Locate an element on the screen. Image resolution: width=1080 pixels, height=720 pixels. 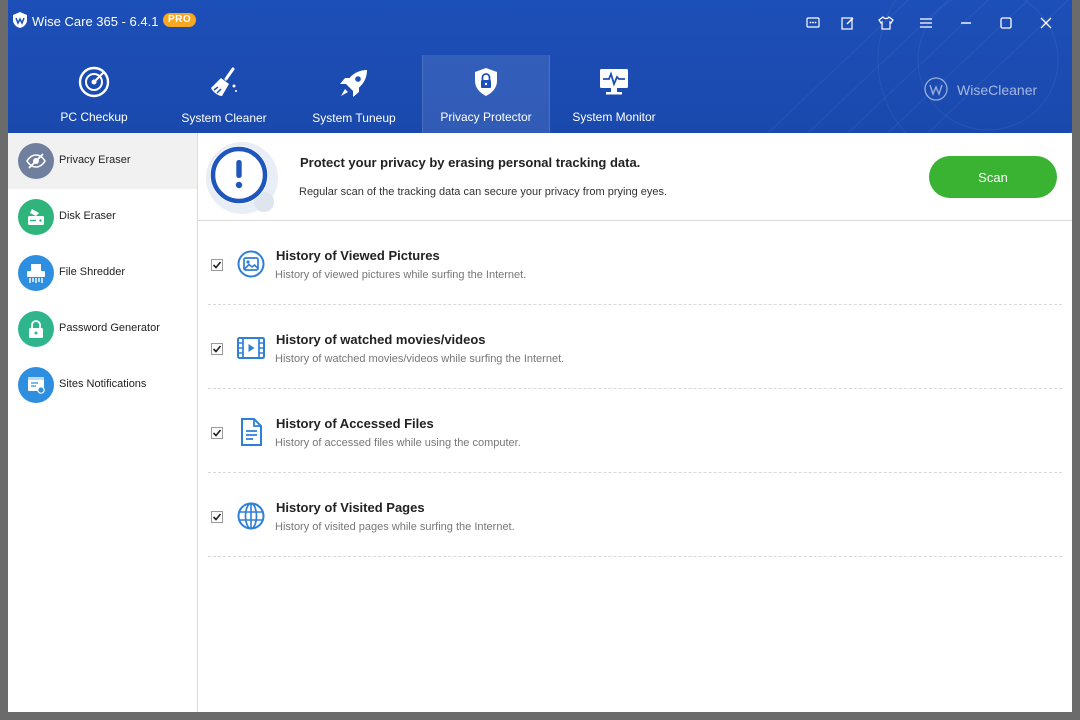
item-title: History of Accessed Files is located at coordinates (355, 423).